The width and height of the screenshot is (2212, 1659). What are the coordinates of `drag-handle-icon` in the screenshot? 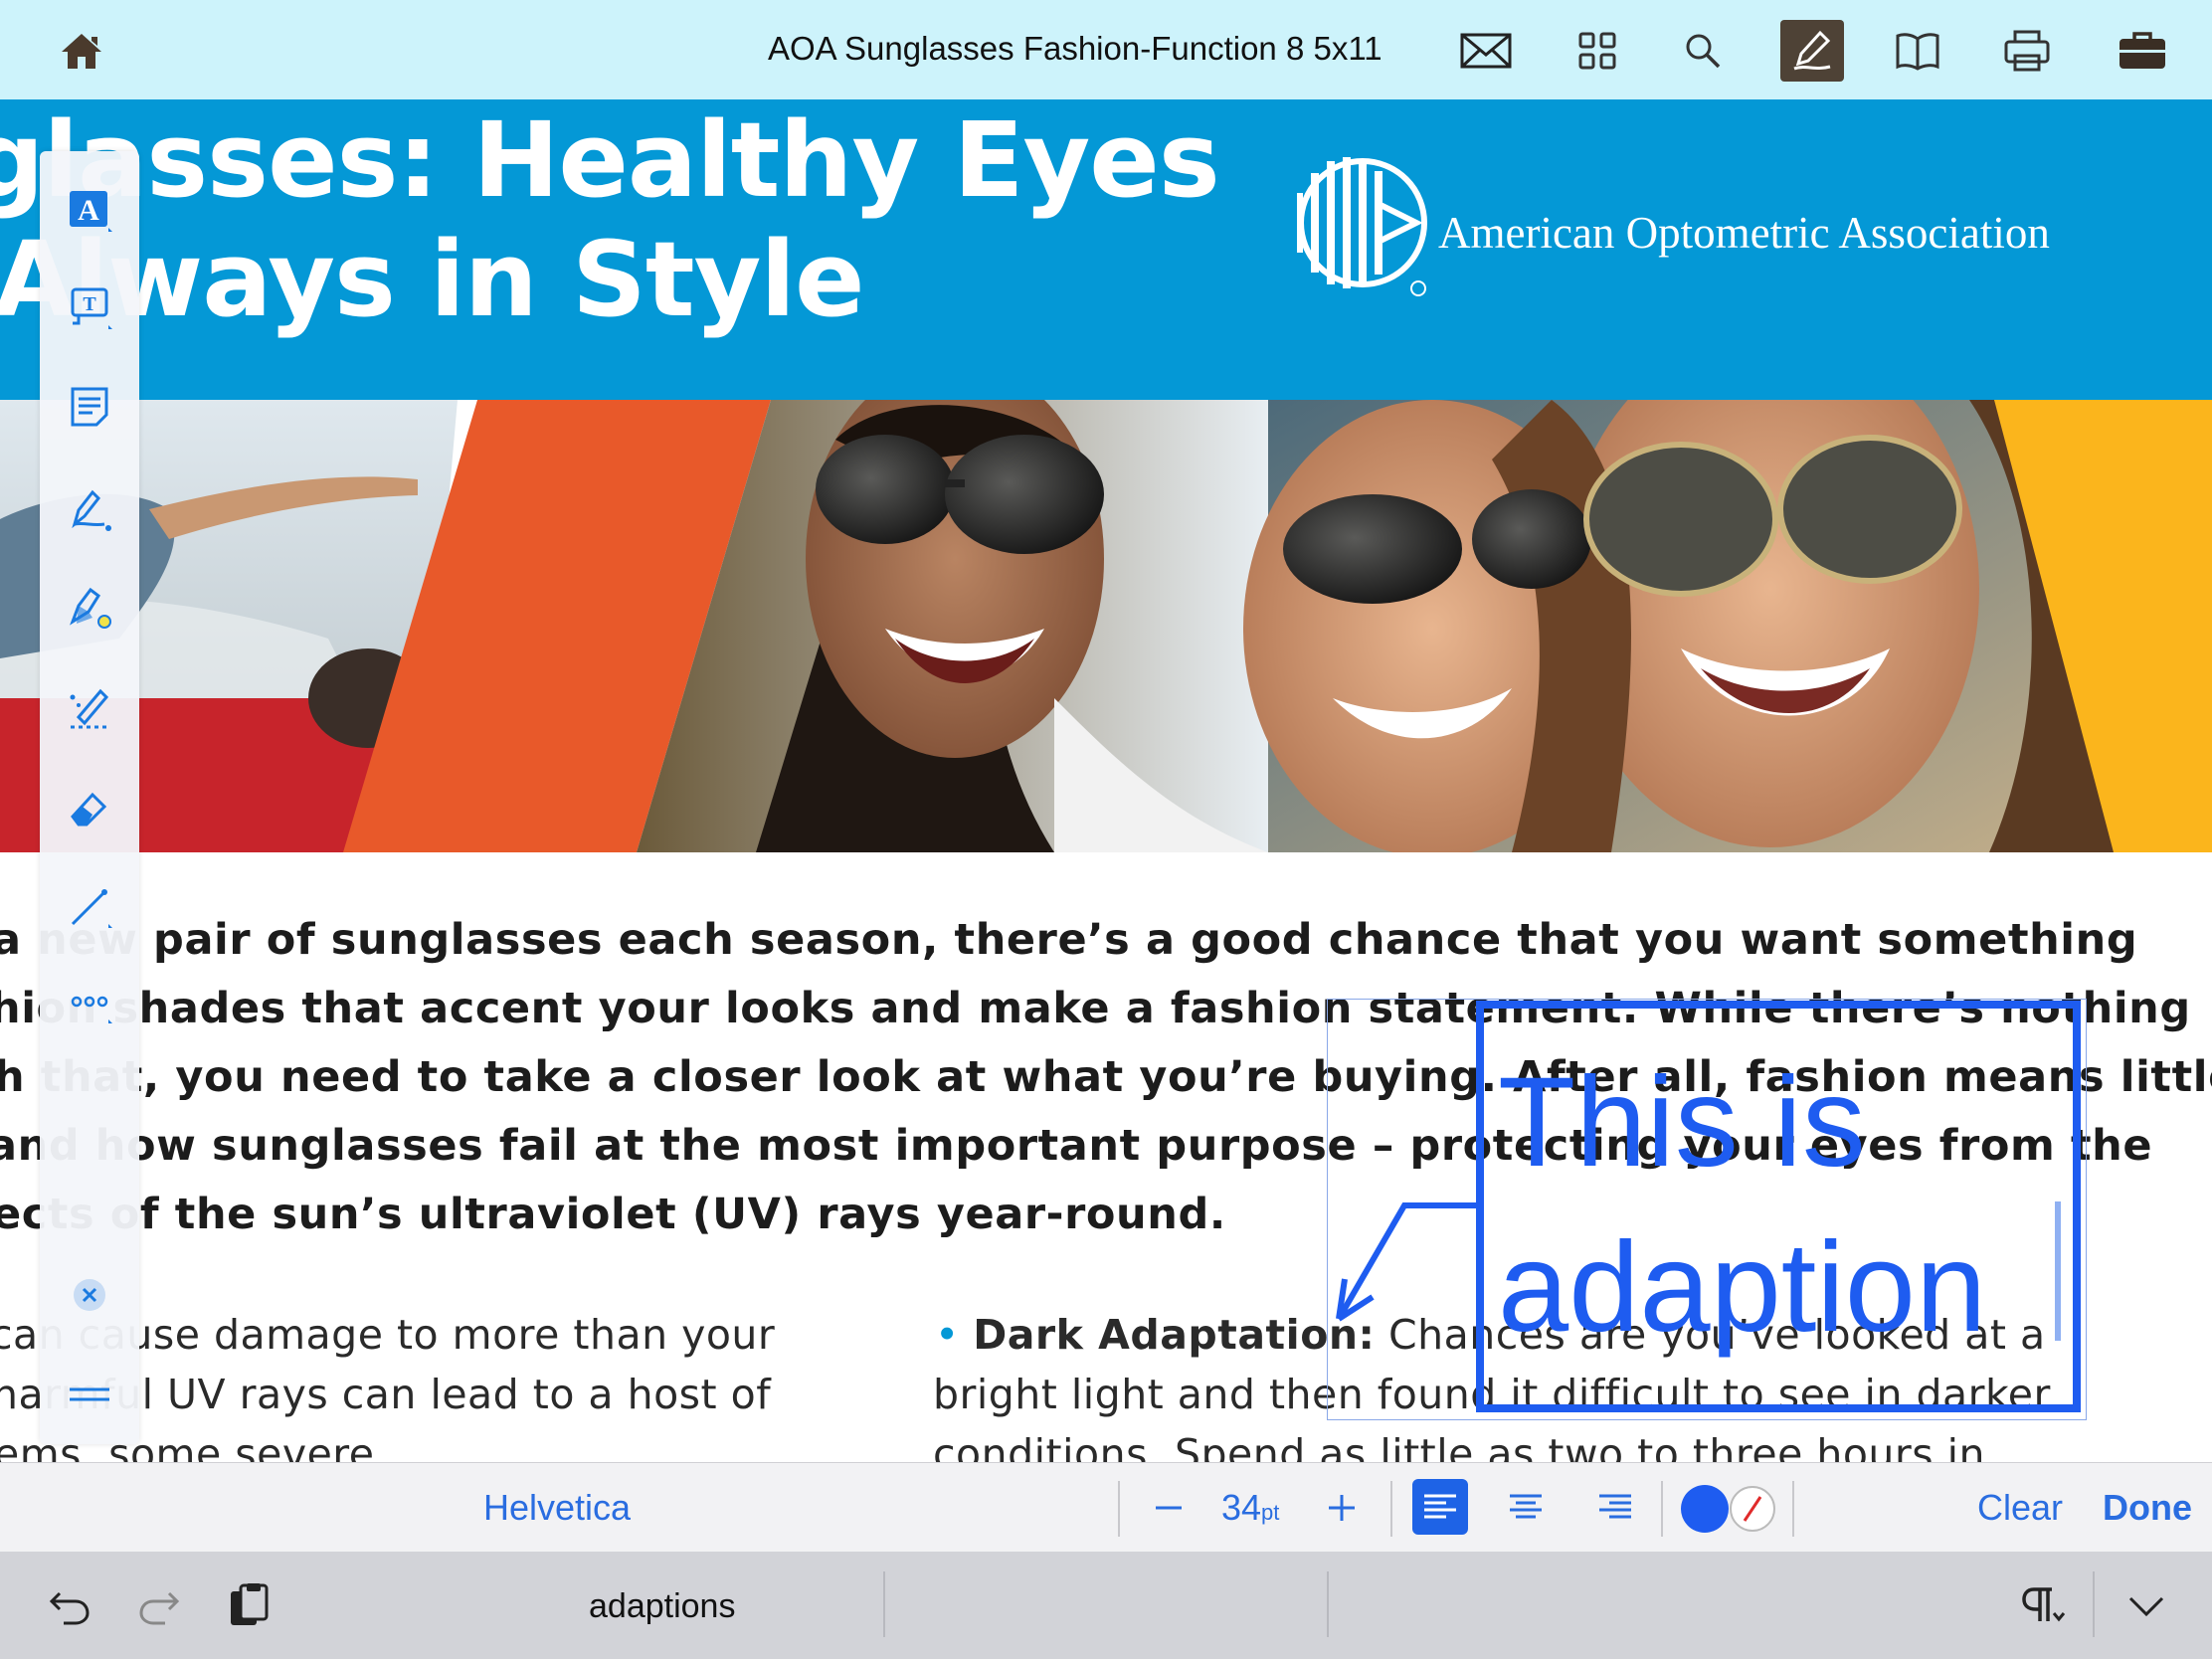 It's located at (89, 1394).